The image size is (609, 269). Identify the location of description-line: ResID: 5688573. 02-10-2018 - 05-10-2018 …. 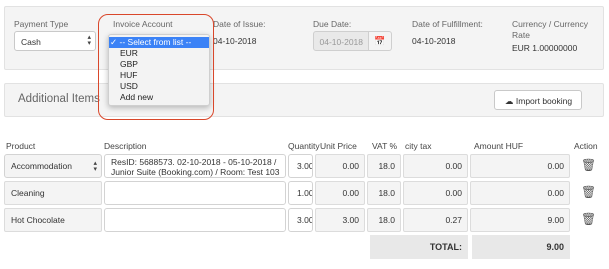
(194, 162).